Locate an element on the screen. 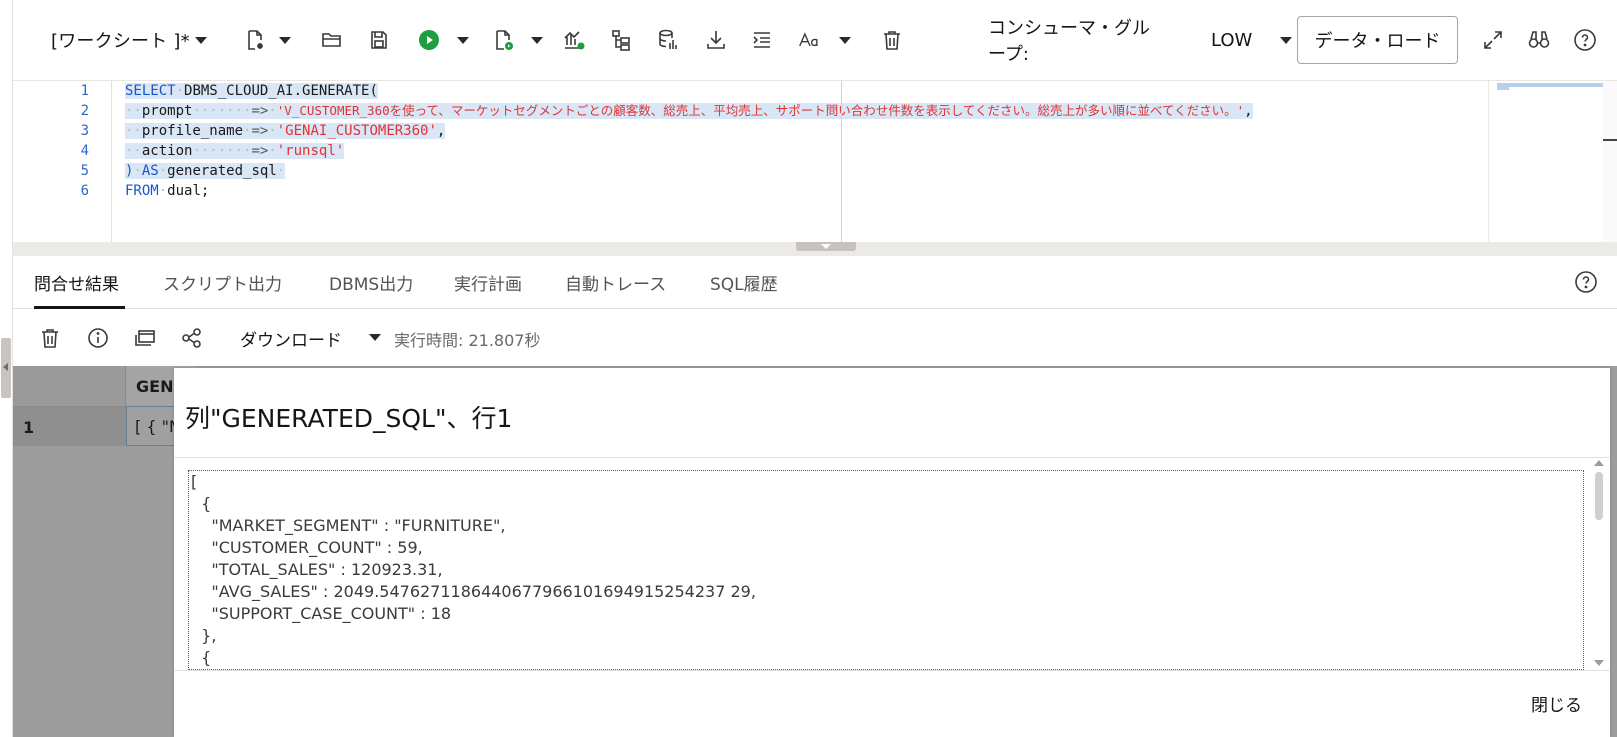  single-record-view-button is located at coordinates (145, 338).